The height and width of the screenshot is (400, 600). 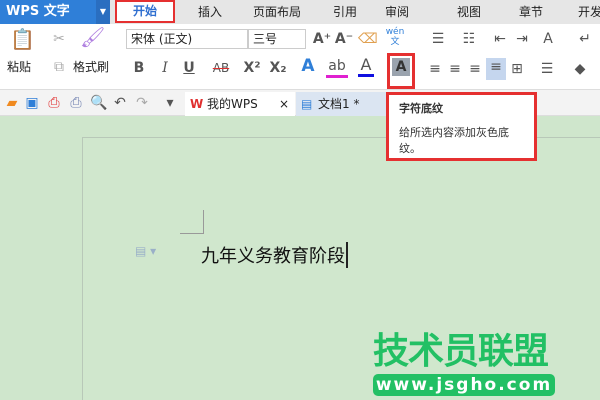 I want to click on shrink-font-button: A⁻, so click(x=344, y=39).